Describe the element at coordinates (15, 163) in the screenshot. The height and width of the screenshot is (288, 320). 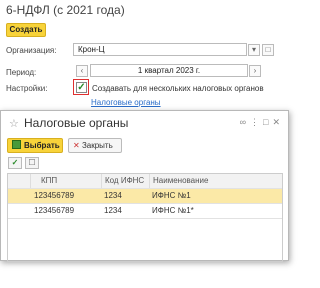
I see `check-all-button: ✓` at that location.